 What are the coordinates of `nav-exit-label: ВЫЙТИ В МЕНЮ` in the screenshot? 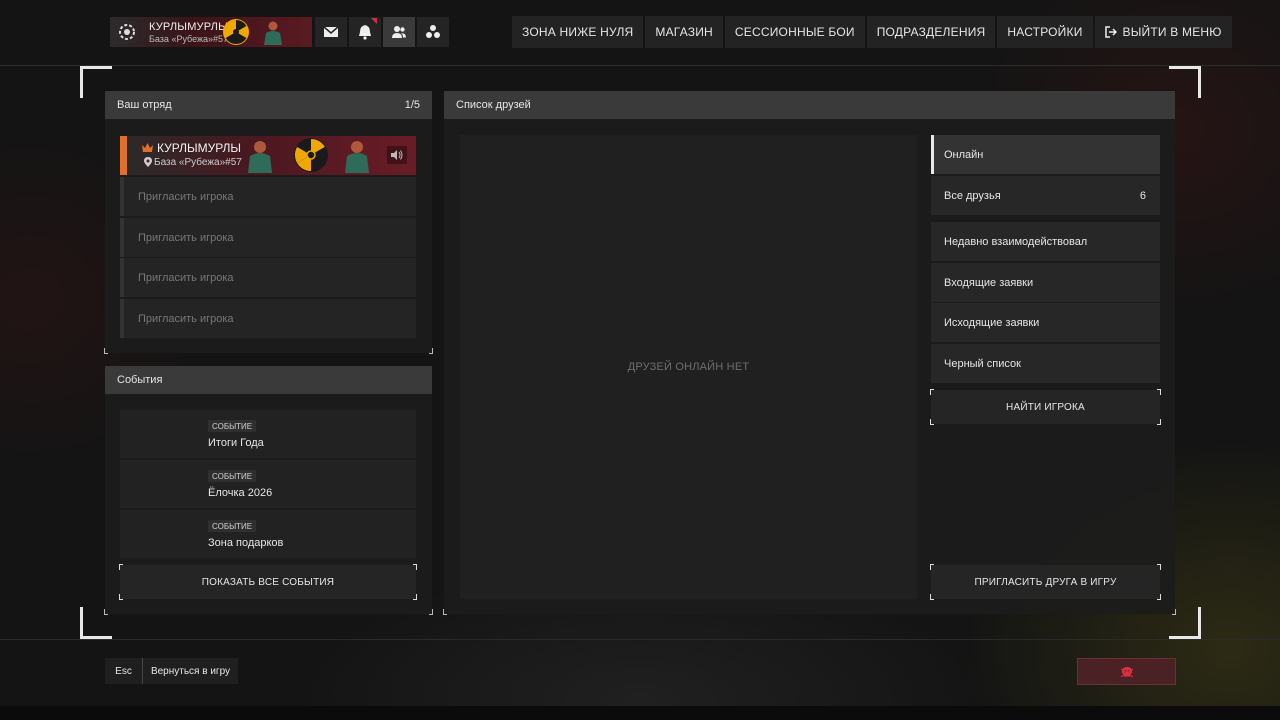 It's located at (1172, 32).